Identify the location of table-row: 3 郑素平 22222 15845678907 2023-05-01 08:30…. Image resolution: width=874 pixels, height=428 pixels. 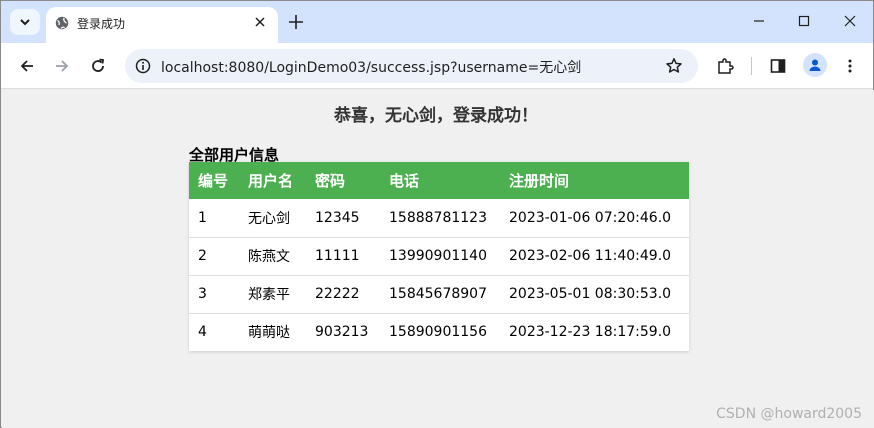
(439, 294).